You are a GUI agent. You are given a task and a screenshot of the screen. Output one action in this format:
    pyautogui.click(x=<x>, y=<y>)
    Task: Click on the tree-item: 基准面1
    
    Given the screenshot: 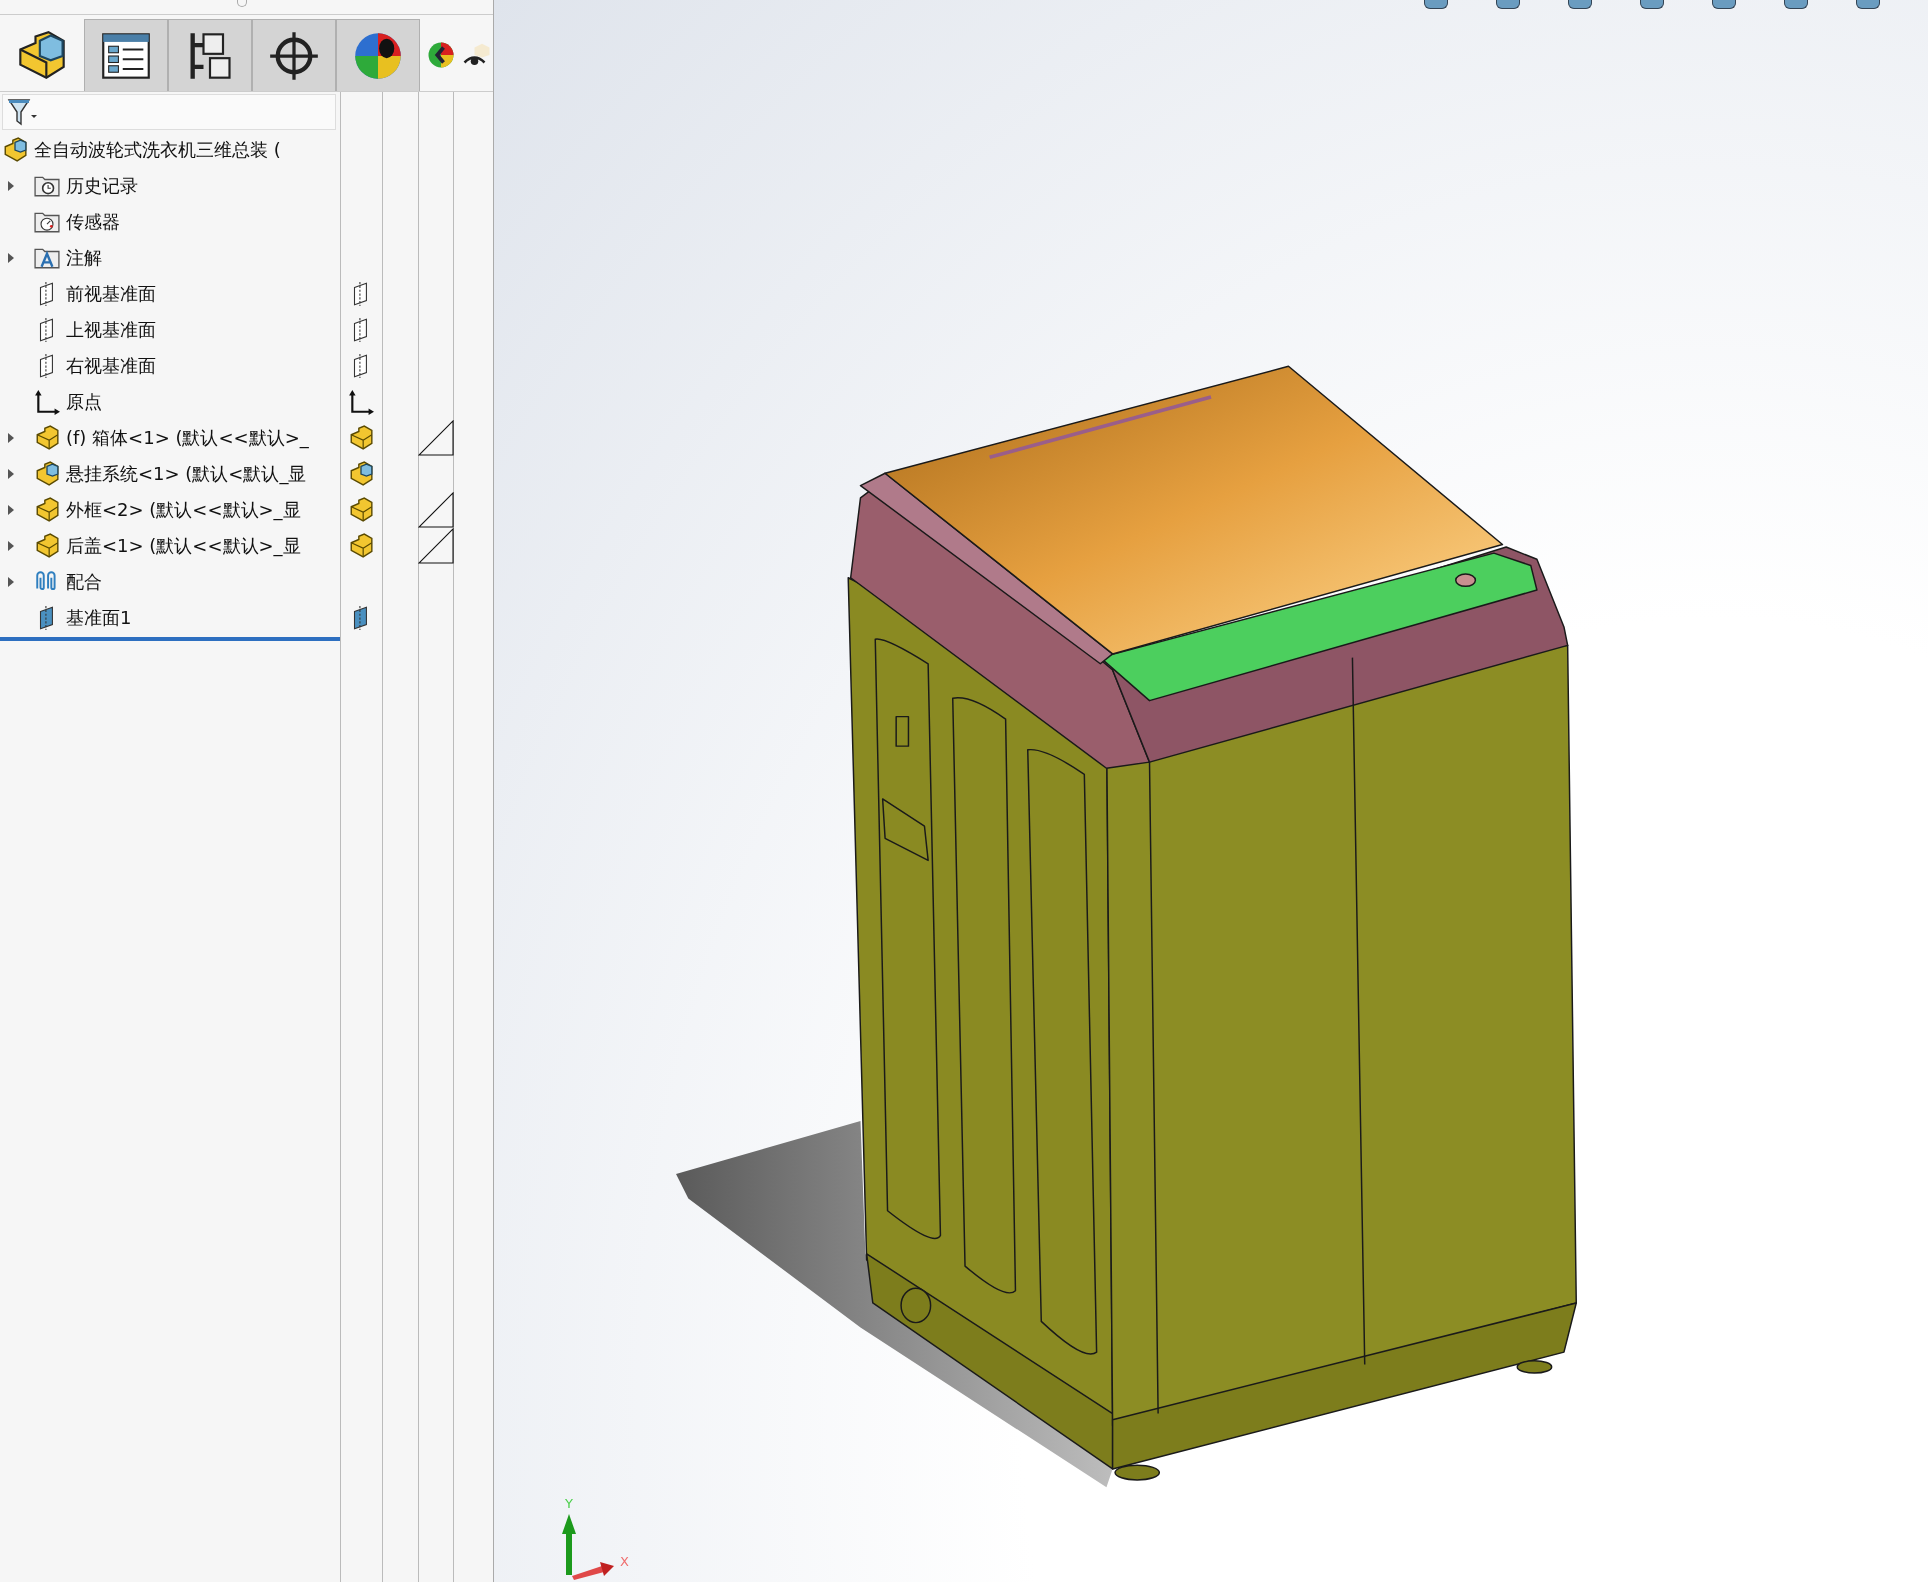 What is the action you would take?
    pyautogui.click(x=99, y=618)
    